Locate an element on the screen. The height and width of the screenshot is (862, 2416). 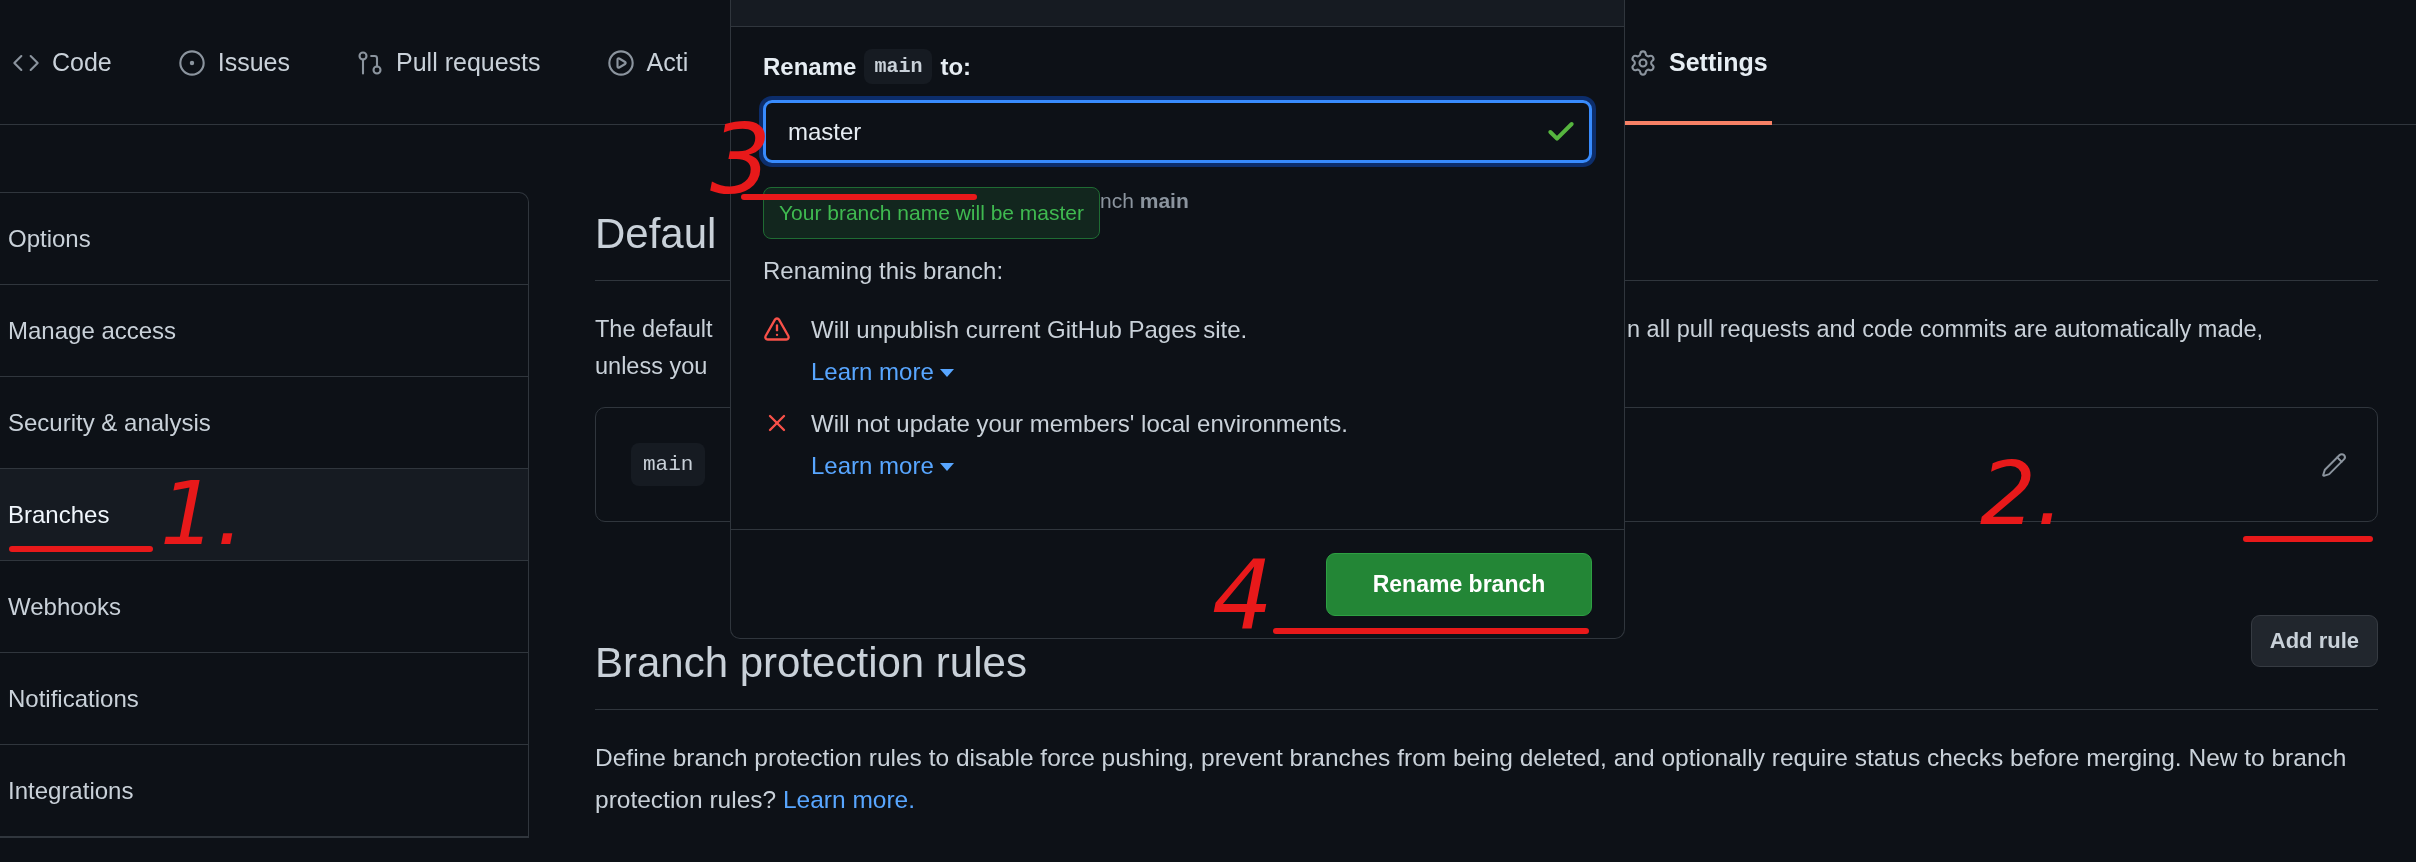
section-heading: Branch protection rules is located at coordinates (811, 663).